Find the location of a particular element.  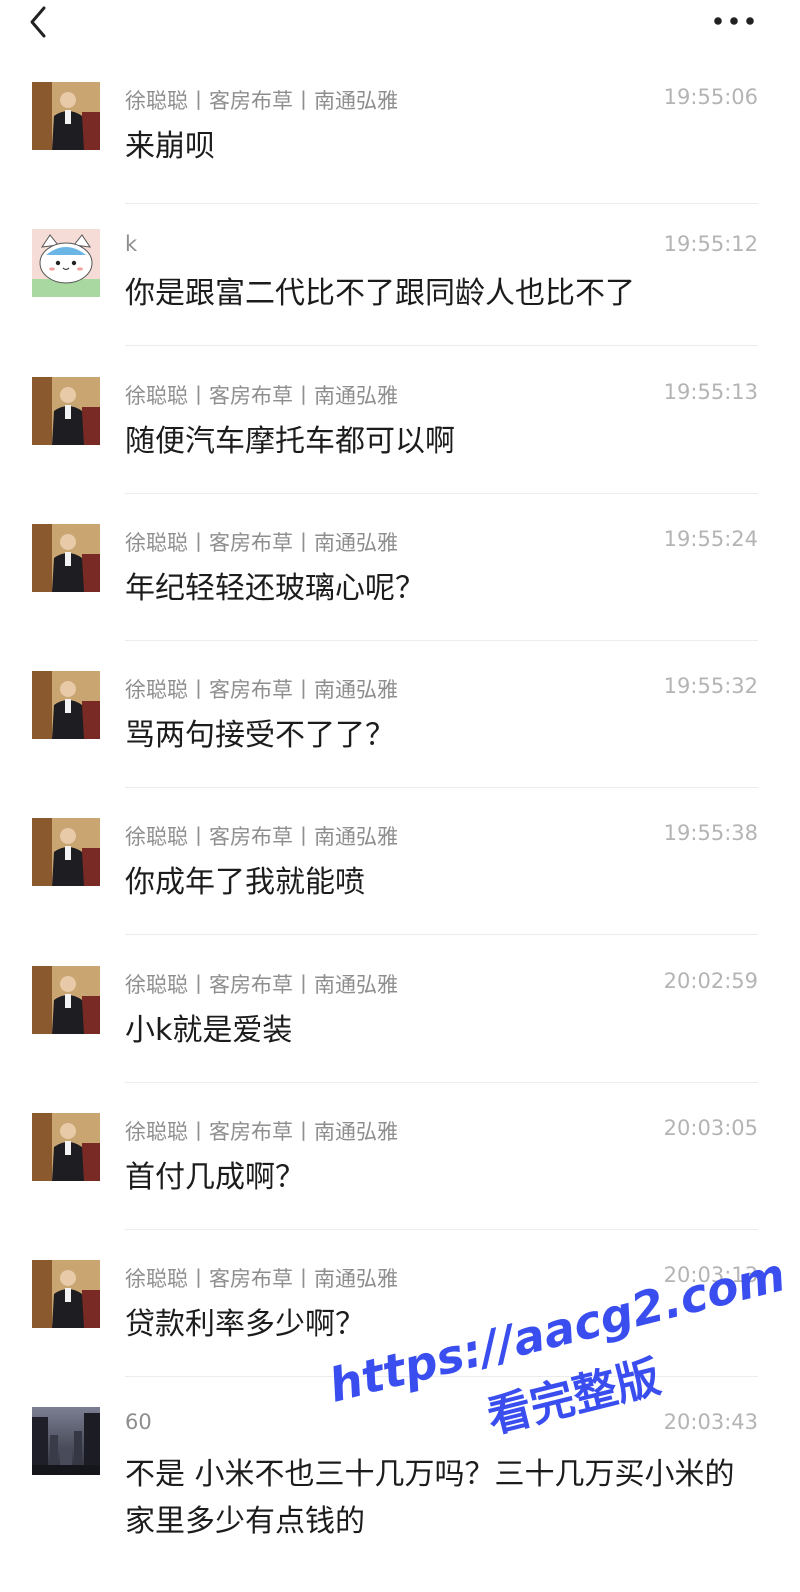

message-item: 徐聪聪丨客房布草丨南通弘雅 20:02:59 小k就是爱装 is located at coordinates (400, 1017).